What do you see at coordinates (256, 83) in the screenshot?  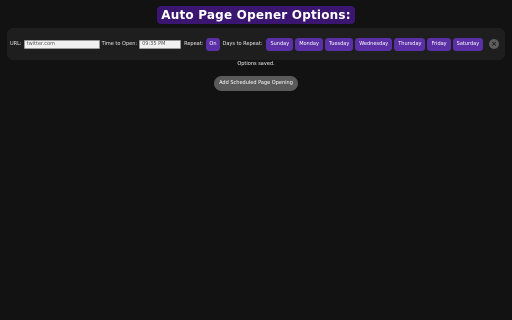 I see `add-scheduled-opening-button: Add Scheduled Page Opening` at bounding box center [256, 83].